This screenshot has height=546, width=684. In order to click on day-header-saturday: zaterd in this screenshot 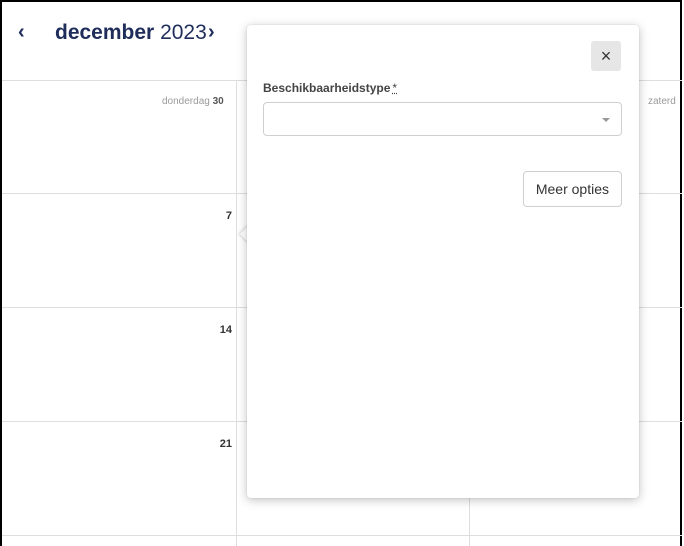, I will do `click(662, 101)`.